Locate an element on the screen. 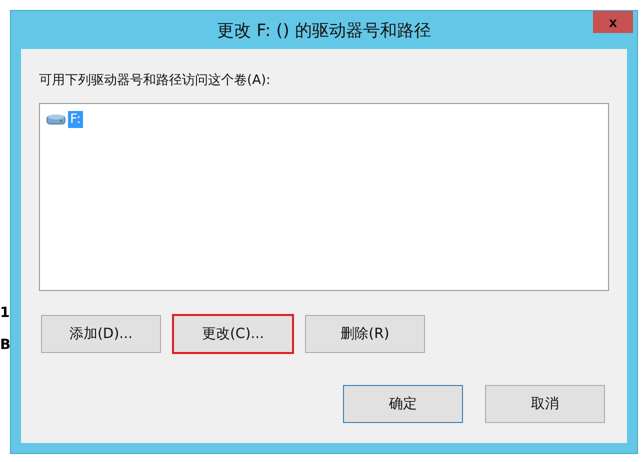 This screenshot has height=462, width=644. list-label: 可用下列驱动器号和路径访问这个卷(A): is located at coordinates (155, 80).